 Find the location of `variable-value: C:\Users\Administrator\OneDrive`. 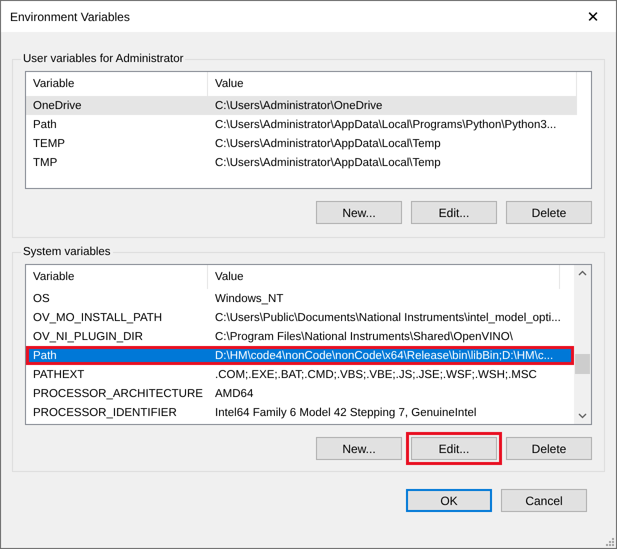

variable-value: C:\Users\Administrator\OneDrive is located at coordinates (299, 106).